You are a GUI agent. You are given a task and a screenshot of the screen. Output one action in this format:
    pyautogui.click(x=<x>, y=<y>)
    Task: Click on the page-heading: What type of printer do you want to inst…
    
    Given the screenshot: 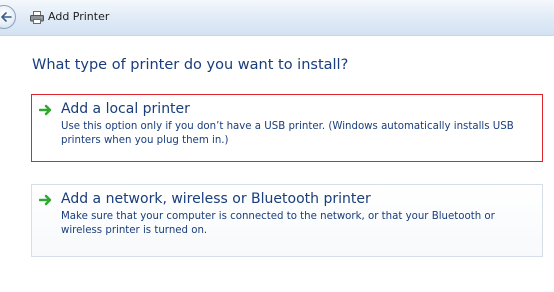 What is the action you would take?
    pyautogui.click(x=190, y=65)
    